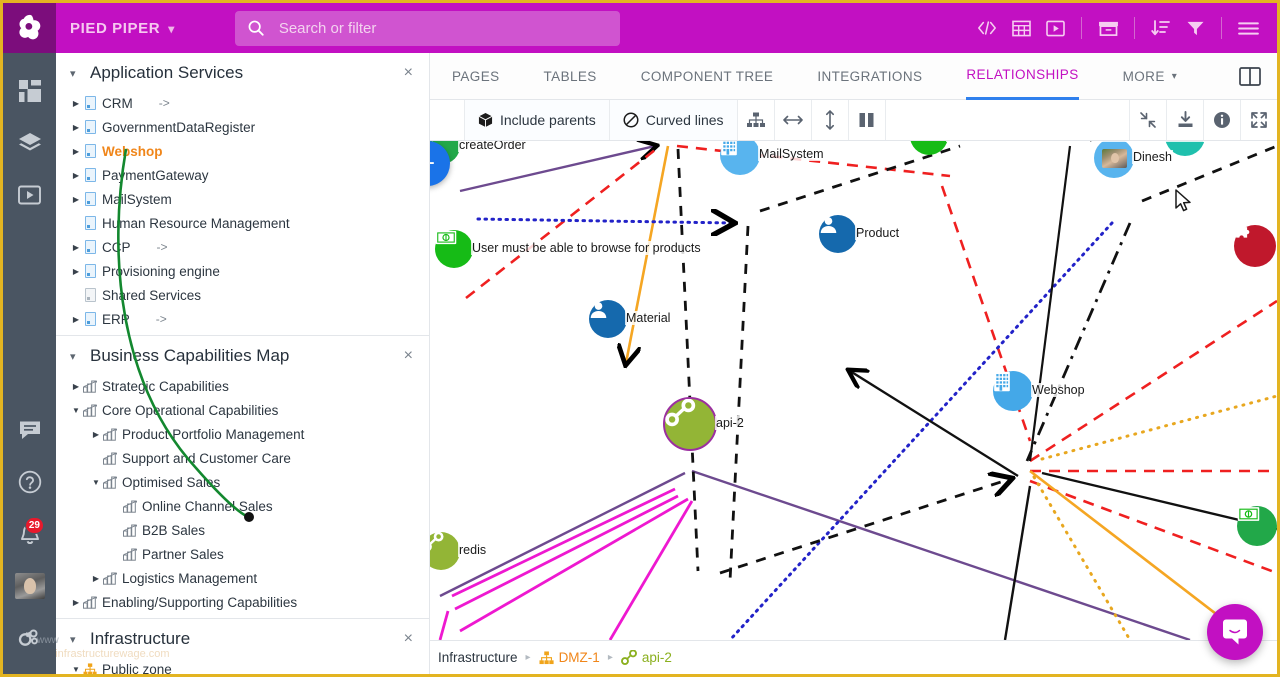  What do you see at coordinates (793, 120) in the screenshot?
I see `horizontal-spacing-icon` at bounding box center [793, 120].